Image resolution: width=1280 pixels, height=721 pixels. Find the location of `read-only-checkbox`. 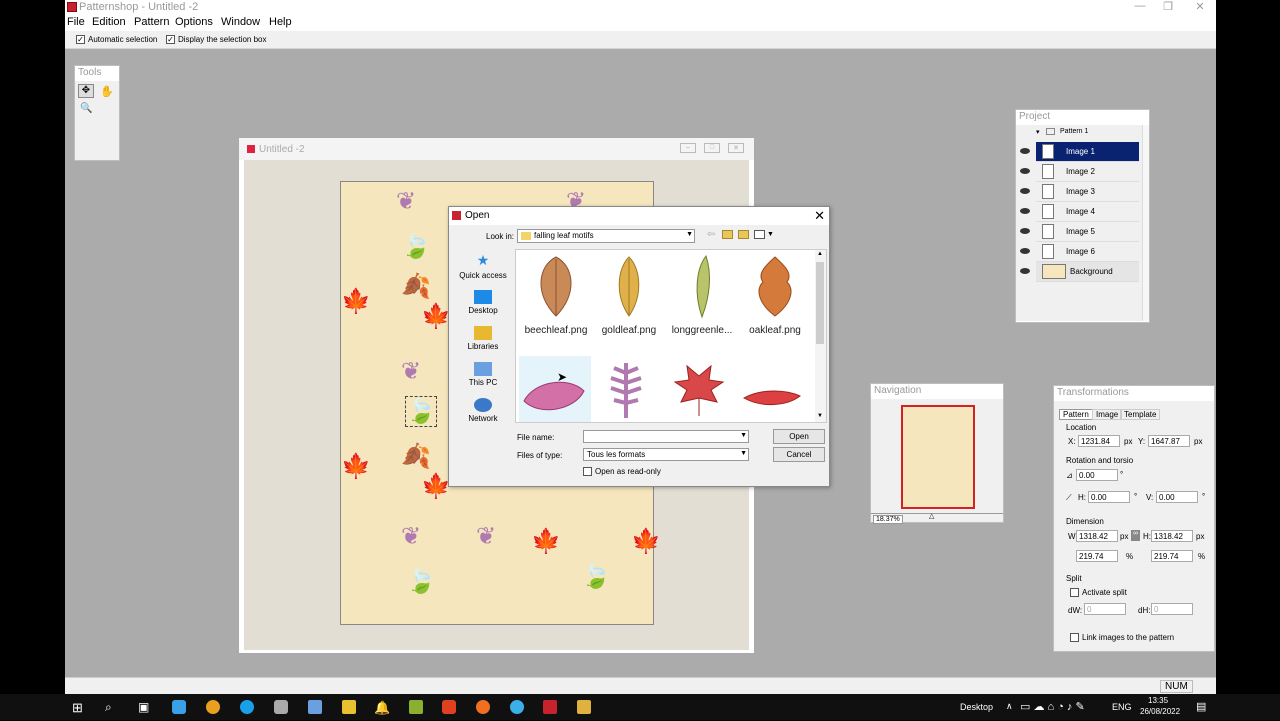

read-only-checkbox is located at coordinates (587, 471).